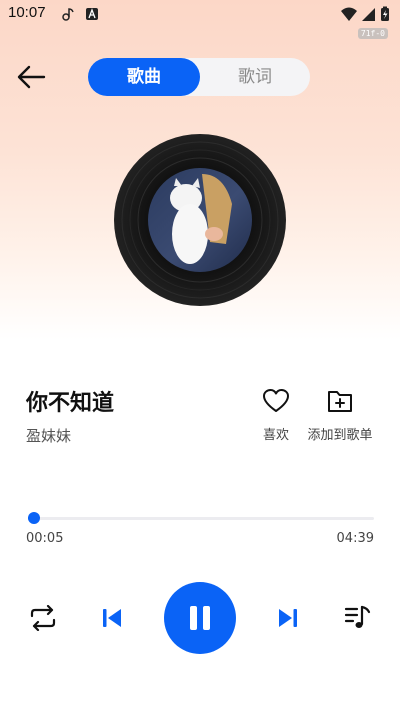 The image size is (400, 710). Describe the element at coordinates (201, 518) in the screenshot. I see `progress-track` at that location.